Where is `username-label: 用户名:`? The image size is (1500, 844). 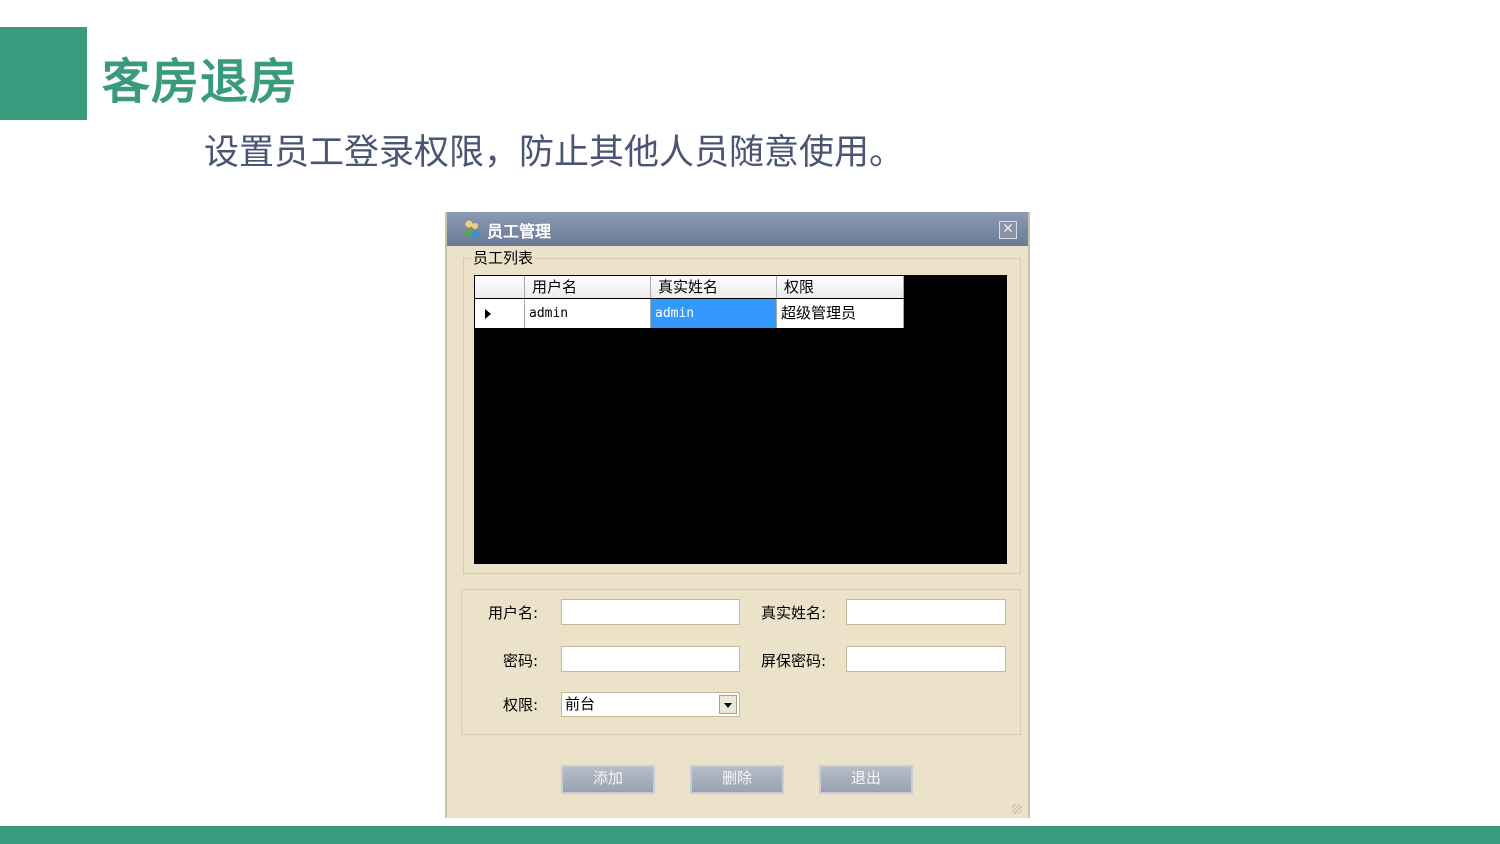 username-label: 用户名: is located at coordinates (513, 613).